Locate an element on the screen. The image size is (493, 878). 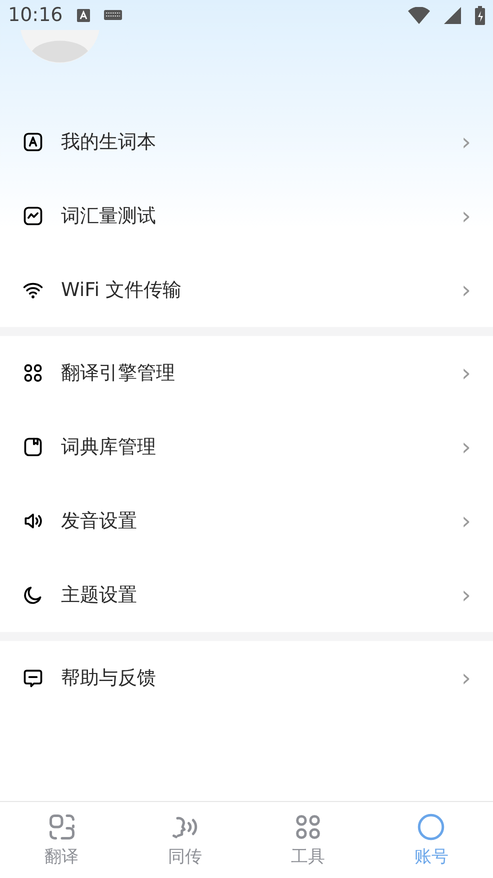
message-icon is located at coordinates (33, 678).